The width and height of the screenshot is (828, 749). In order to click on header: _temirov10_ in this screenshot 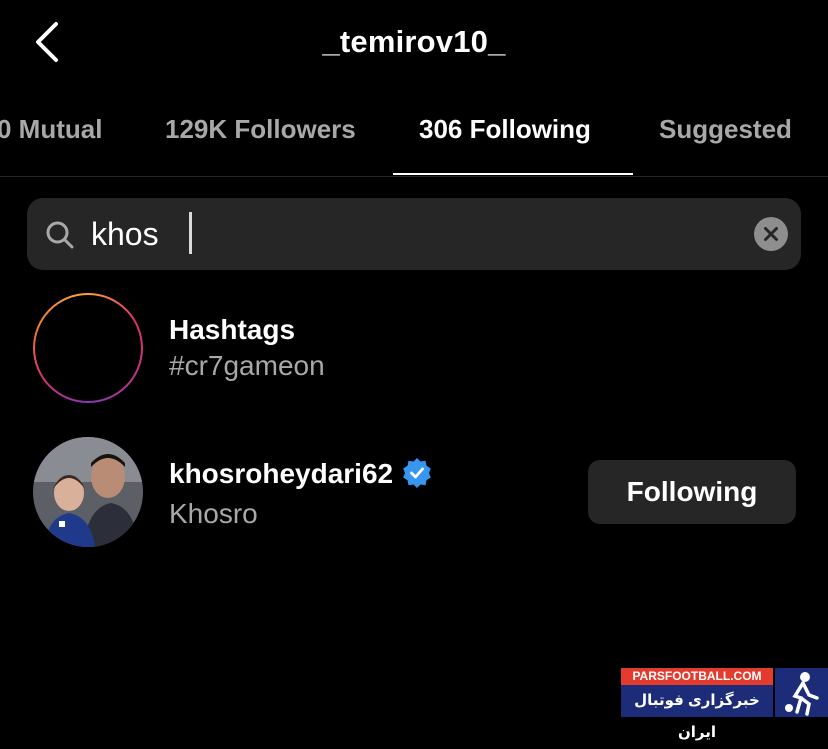, I will do `click(414, 45)`.